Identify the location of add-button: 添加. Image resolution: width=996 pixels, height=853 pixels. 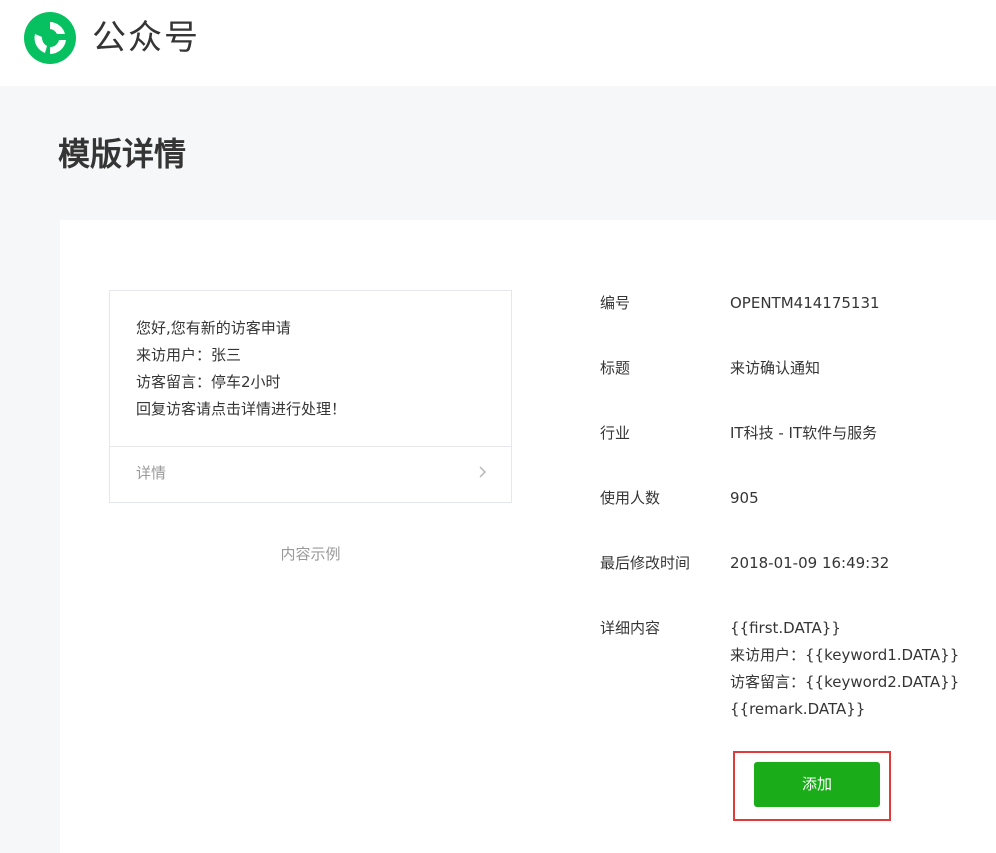
(817, 784).